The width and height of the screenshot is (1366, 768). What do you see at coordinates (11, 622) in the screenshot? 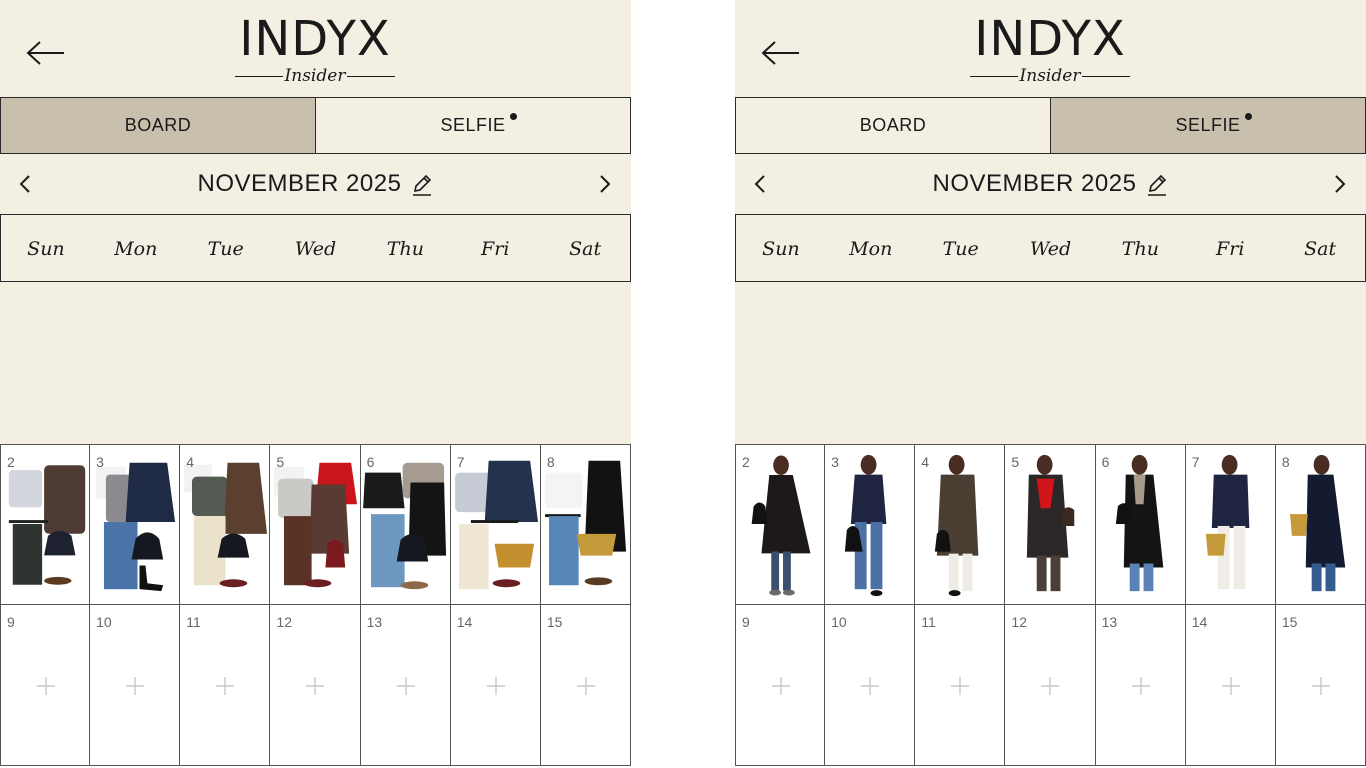
I see `day-number: 9` at bounding box center [11, 622].